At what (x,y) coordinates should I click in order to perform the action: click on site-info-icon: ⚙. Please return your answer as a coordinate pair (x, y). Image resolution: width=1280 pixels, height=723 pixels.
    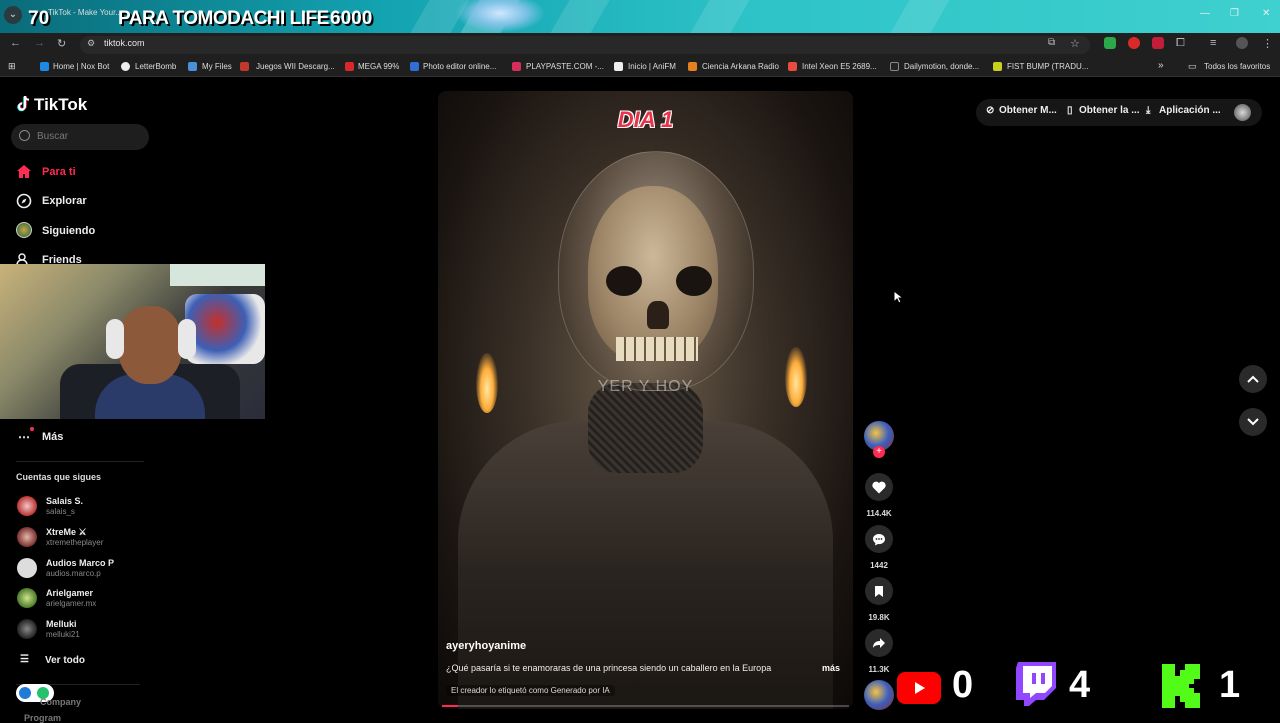
    Looking at the image, I should click on (91, 43).